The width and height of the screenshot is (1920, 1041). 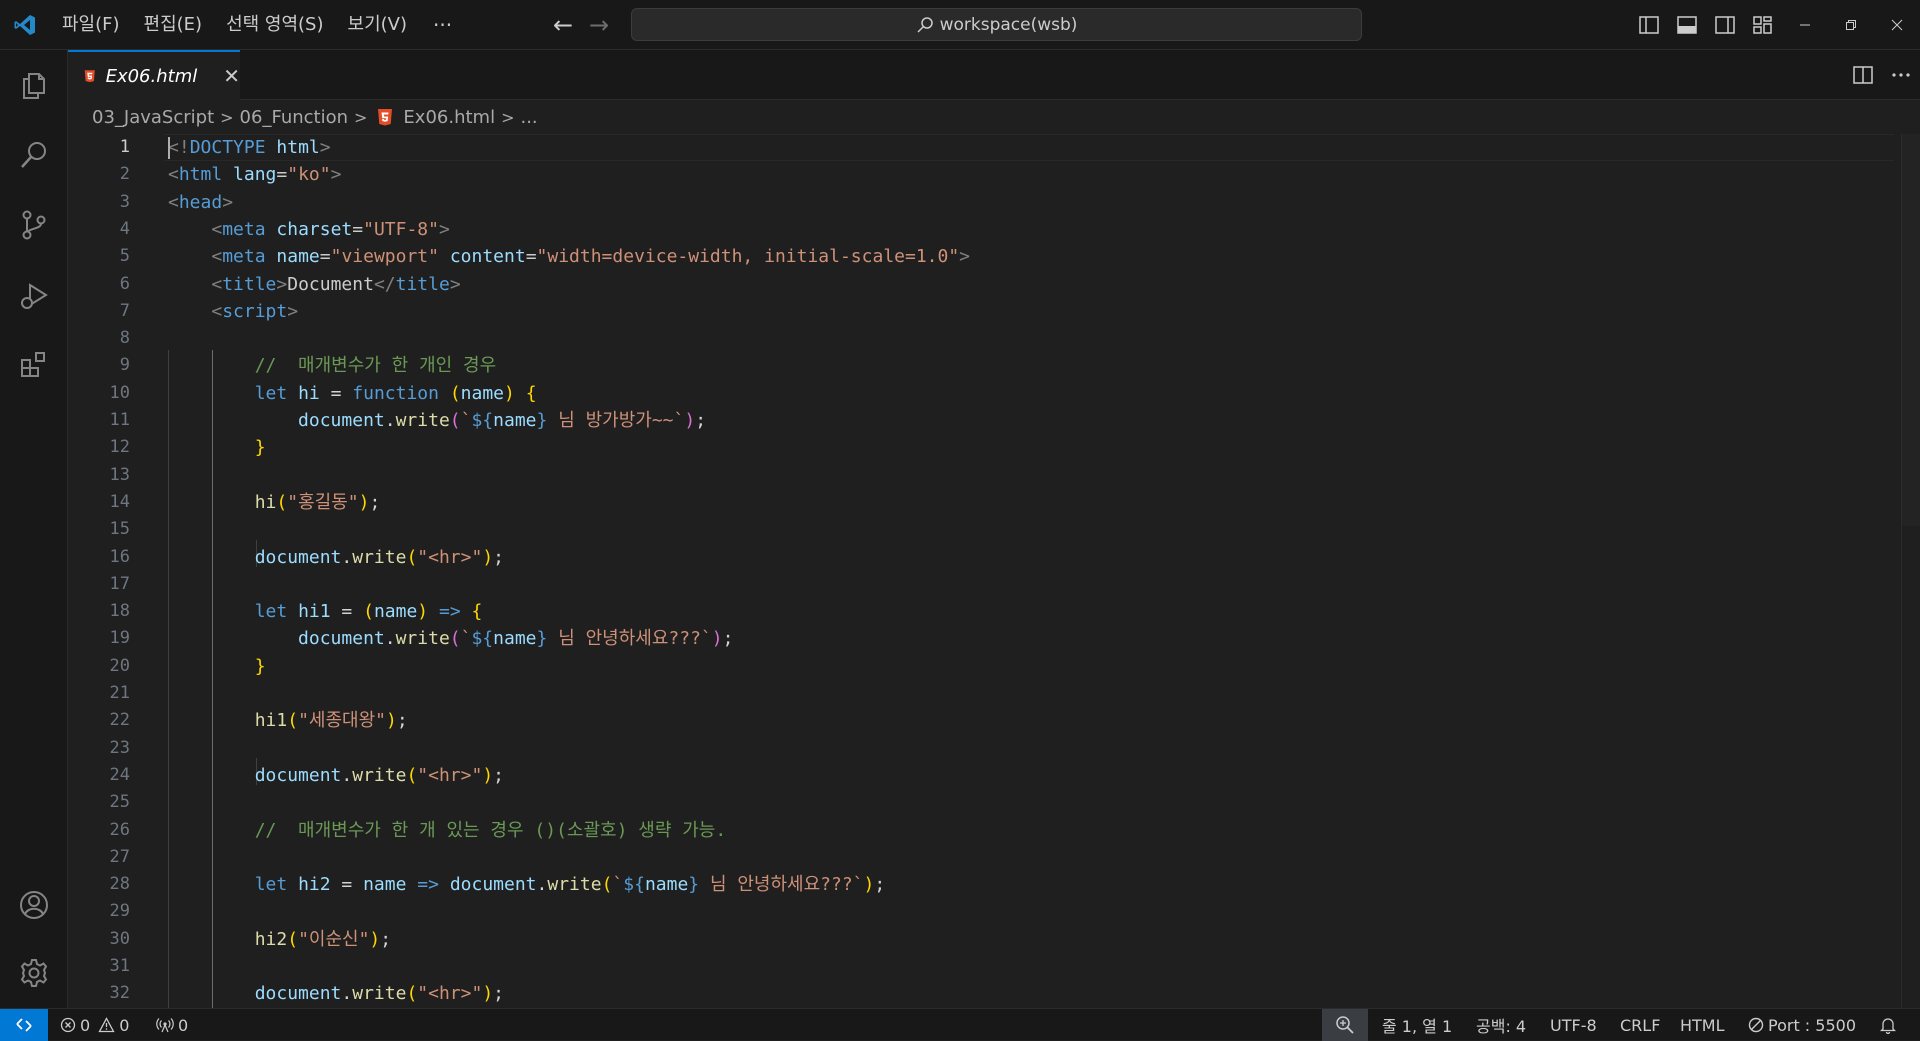 What do you see at coordinates (666, 884) in the screenshot?
I see `code-token: name` at bounding box center [666, 884].